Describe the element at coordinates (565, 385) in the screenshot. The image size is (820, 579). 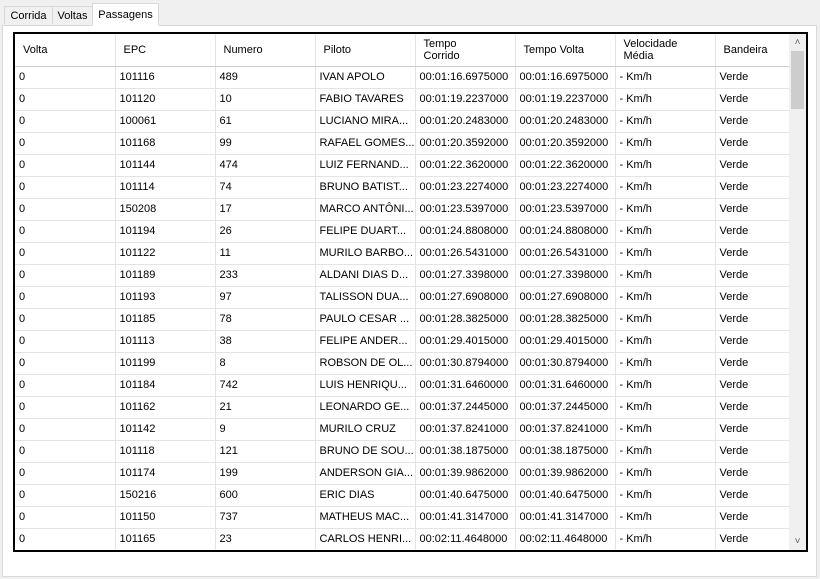
I see `cell-tempo-volta: 00:01:31.6460000` at that location.